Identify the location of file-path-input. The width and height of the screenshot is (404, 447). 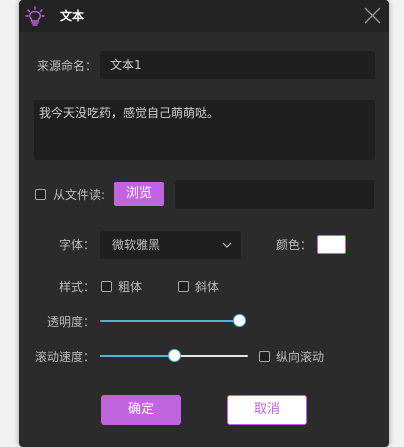
(274, 194).